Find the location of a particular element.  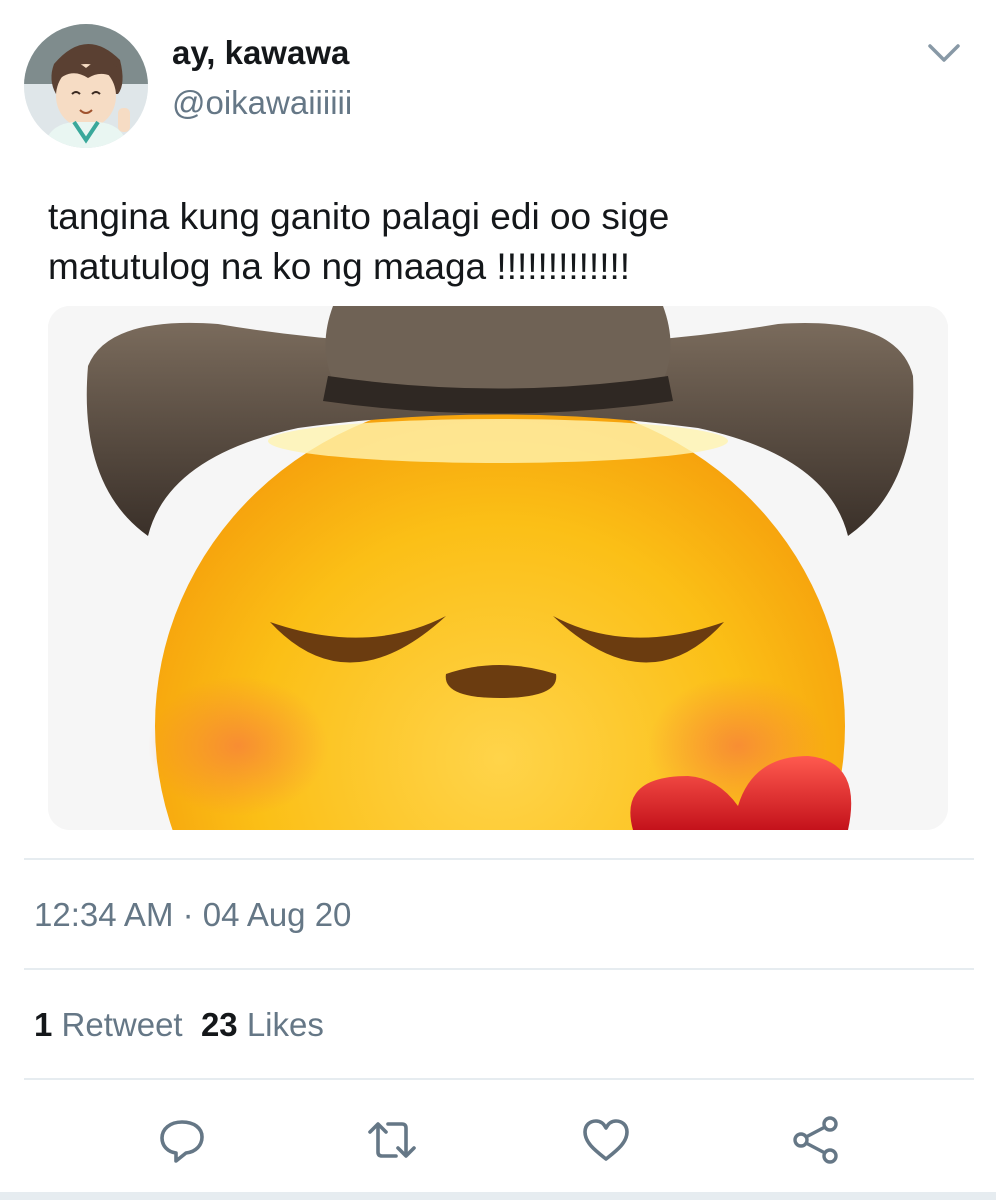

engagement-stats: 1 Retweet 23 Likes is located at coordinates (179, 1025).